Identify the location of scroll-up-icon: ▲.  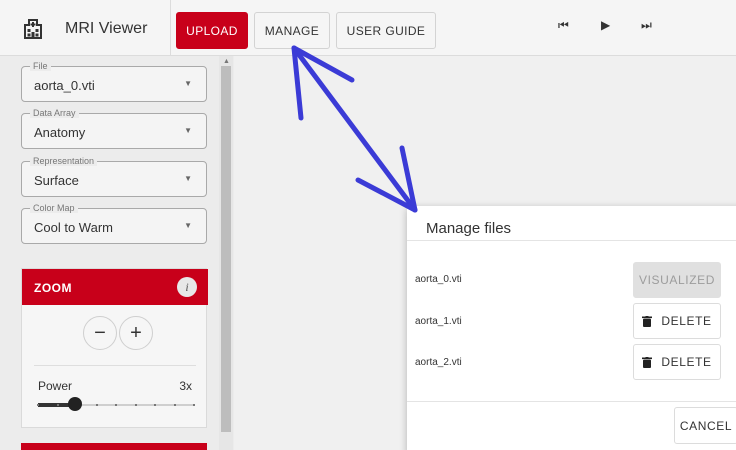
(226, 61).